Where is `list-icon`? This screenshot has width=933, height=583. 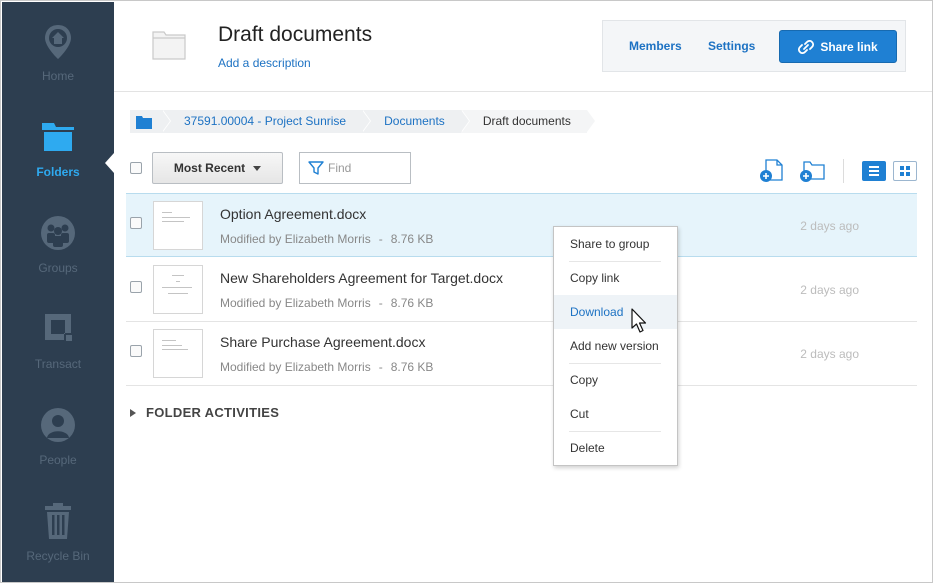
list-icon is located at coordinates (874, 171).